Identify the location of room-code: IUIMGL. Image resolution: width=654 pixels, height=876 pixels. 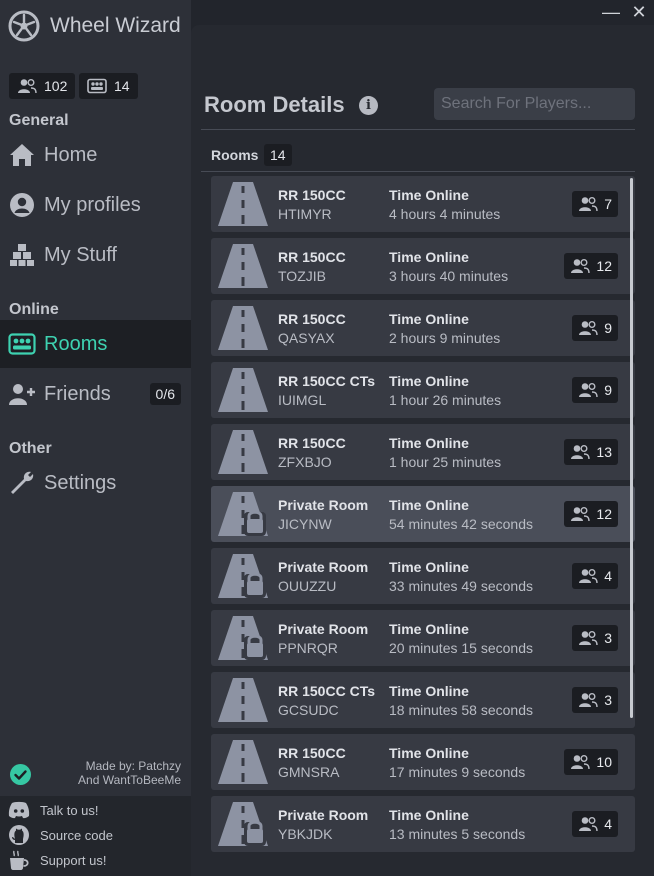
(302, 400).